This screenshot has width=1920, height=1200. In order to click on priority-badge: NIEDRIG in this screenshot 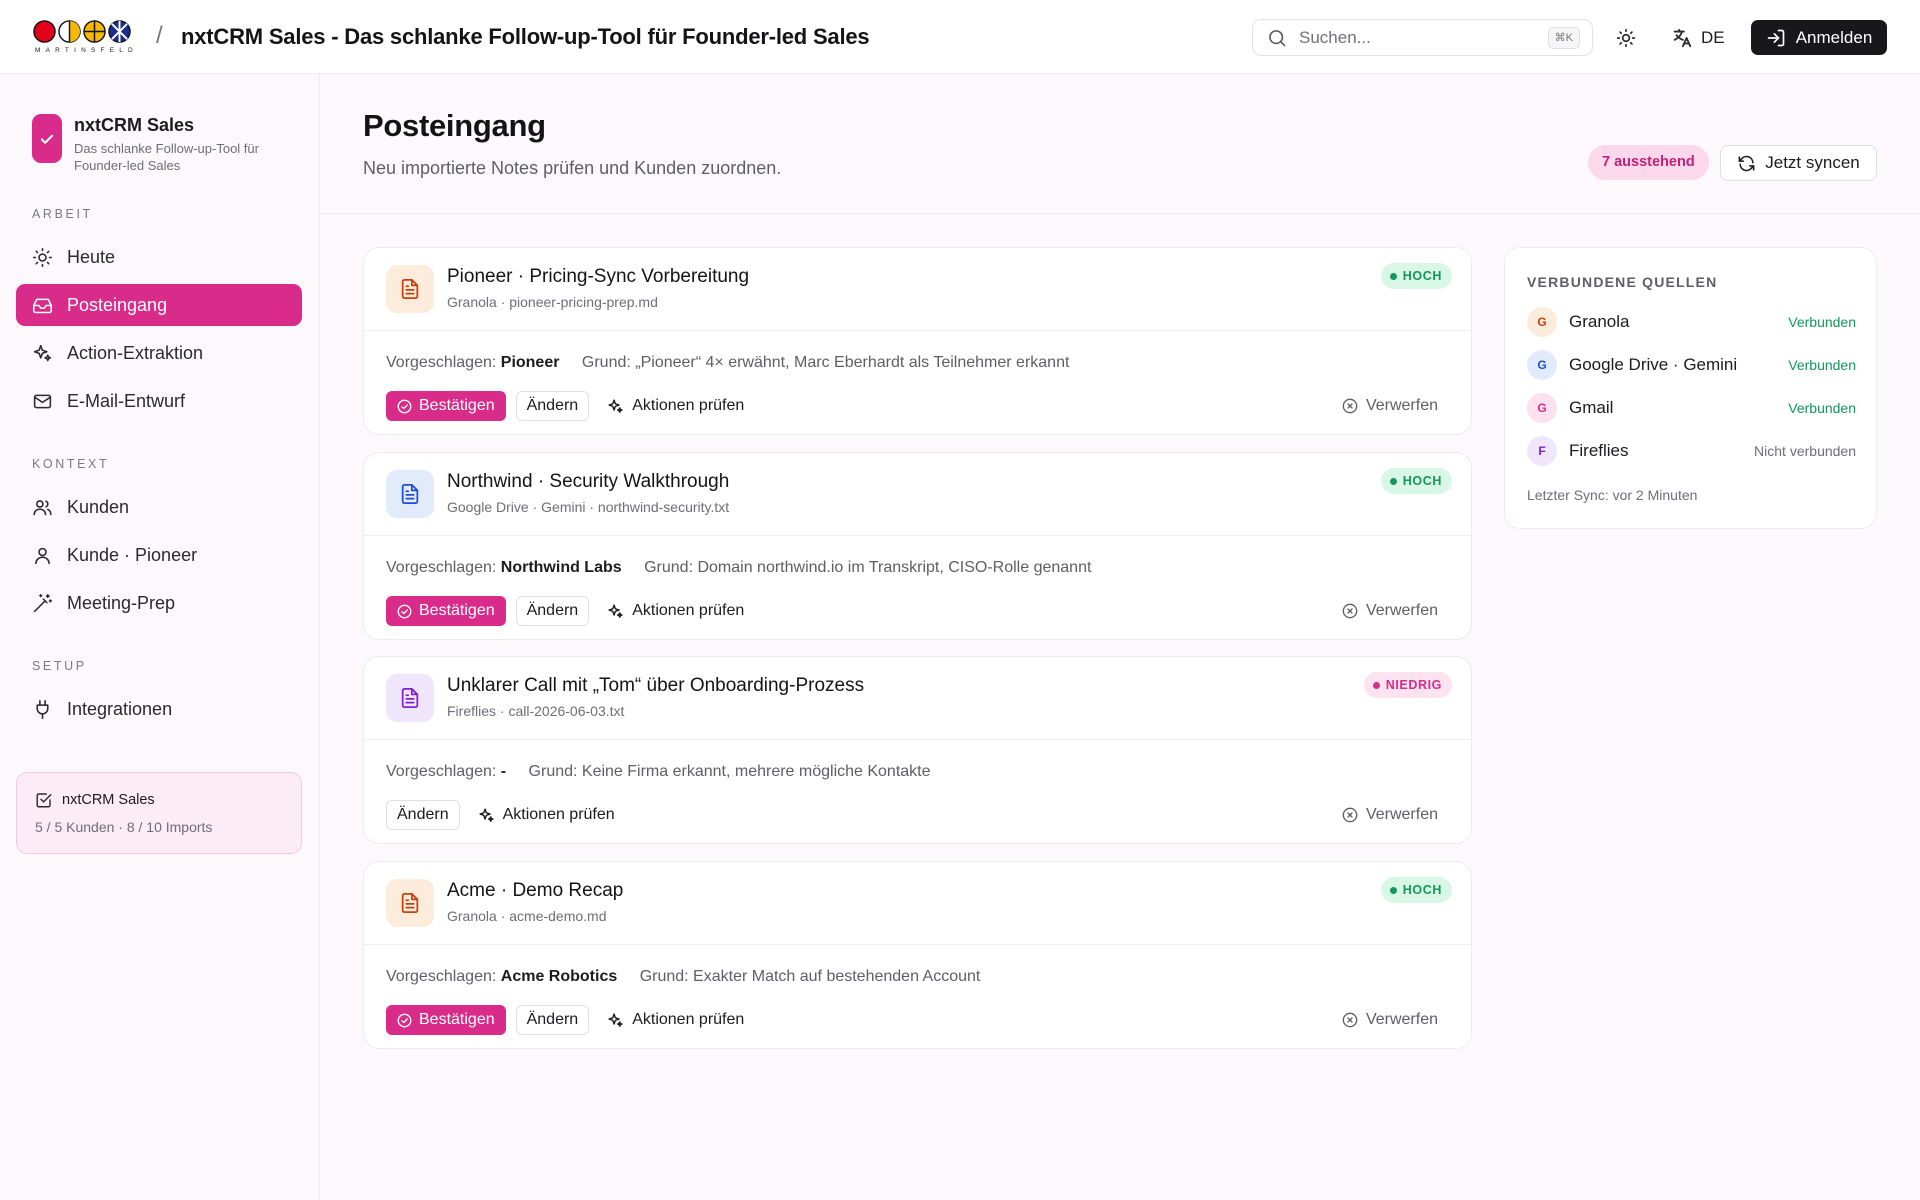, I will do `click(1407, 685)`.